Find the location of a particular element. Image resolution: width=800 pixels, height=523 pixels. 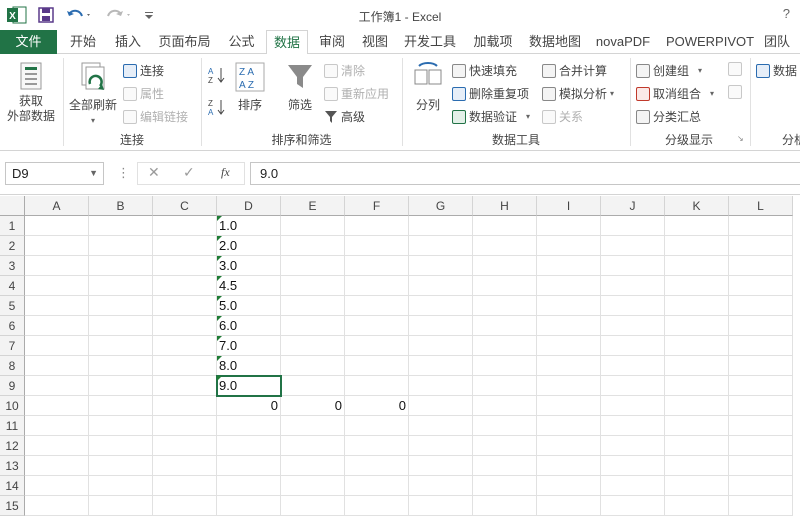

cell-b2 is located at coordinates (121, 246).